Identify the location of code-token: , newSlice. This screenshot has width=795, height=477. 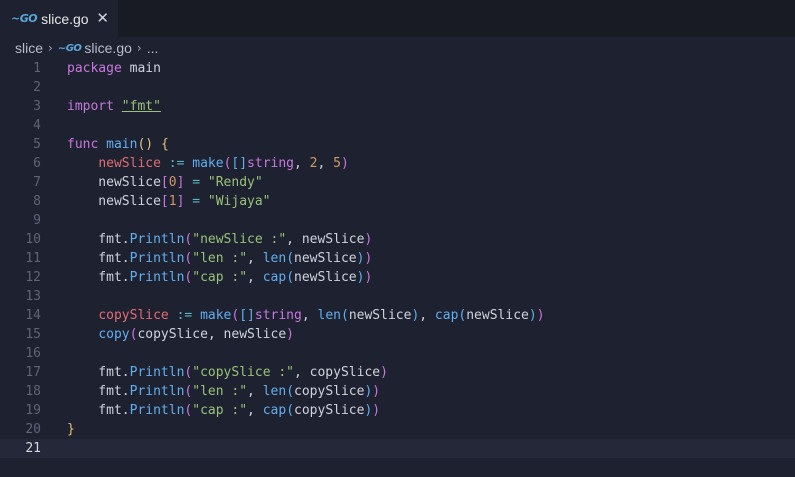
(325, 239).